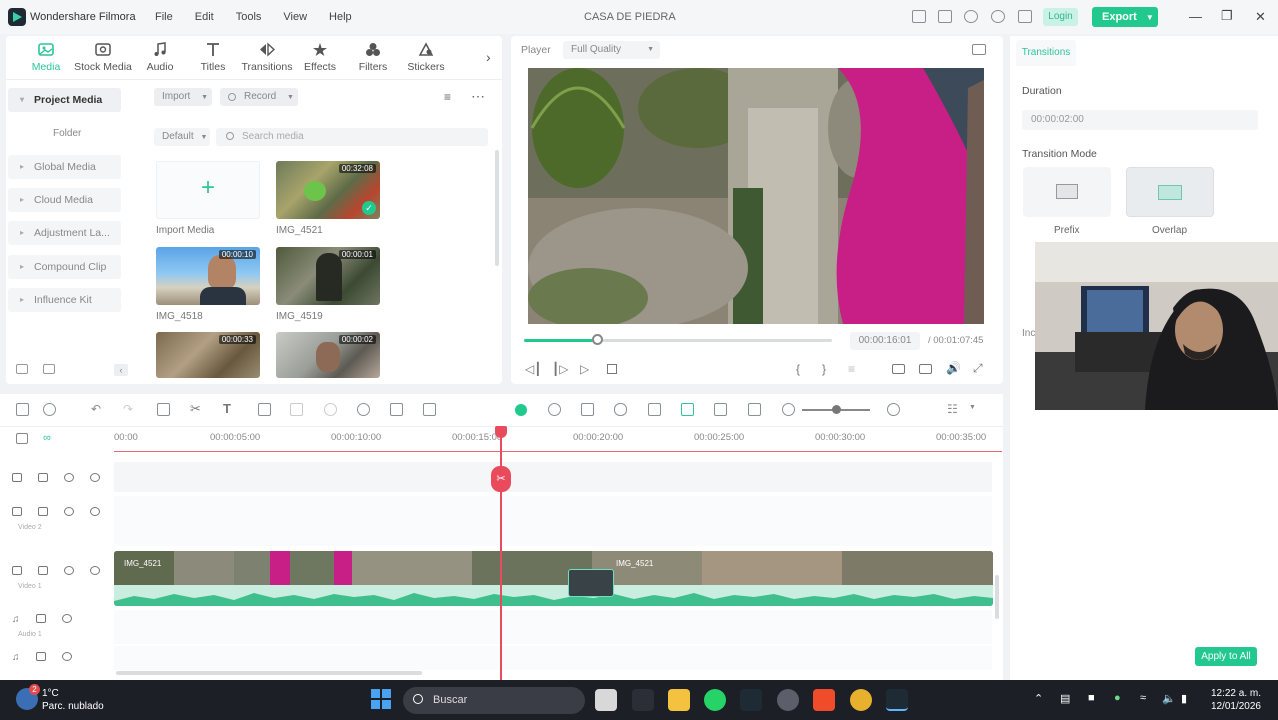 This screenshot has width=1278, height=720. What do you see at coordinates (952, 409) in the screenshot?
I see `grid-view-icon: ☷` at bounding box center [952, 409].